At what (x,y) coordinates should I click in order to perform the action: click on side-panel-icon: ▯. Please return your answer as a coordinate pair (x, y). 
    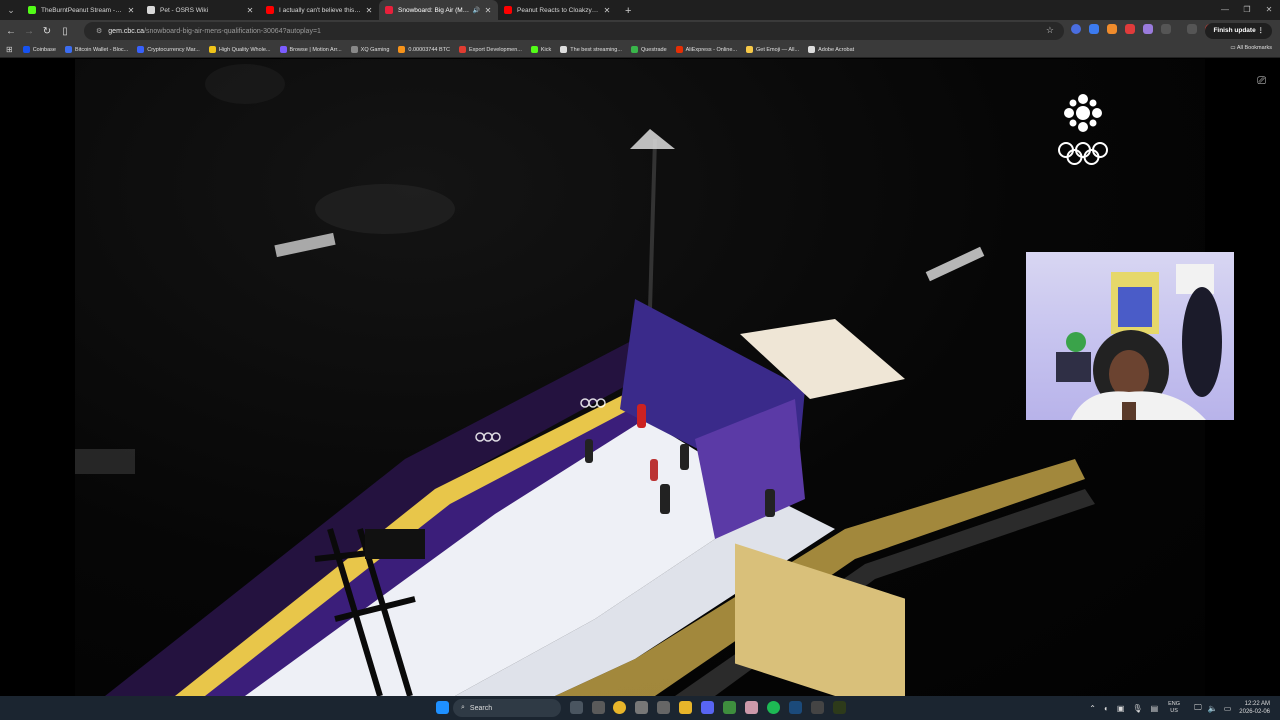
    Looking at the image, I should click on (65, 31).